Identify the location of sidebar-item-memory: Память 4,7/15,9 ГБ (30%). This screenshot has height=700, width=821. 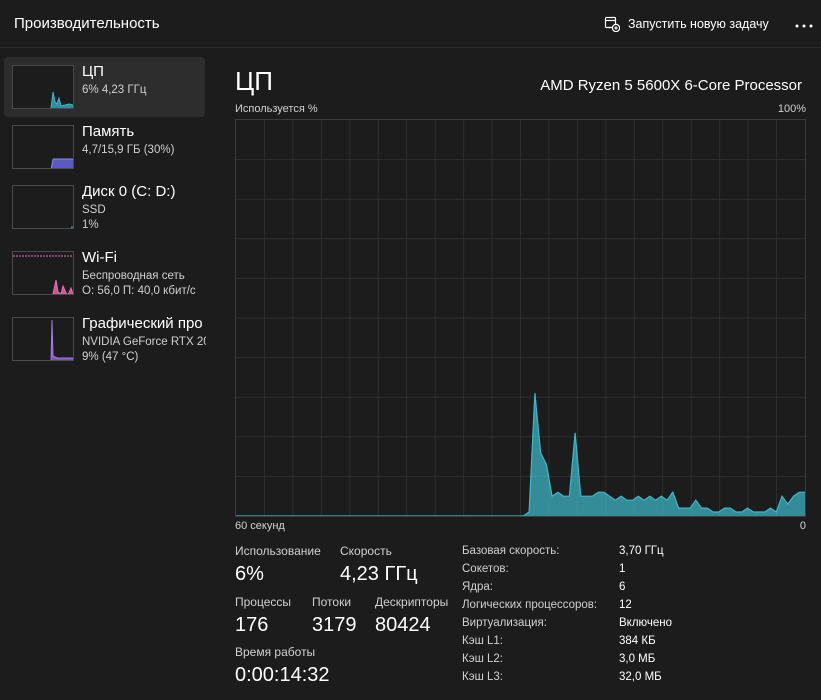
(104, 147).